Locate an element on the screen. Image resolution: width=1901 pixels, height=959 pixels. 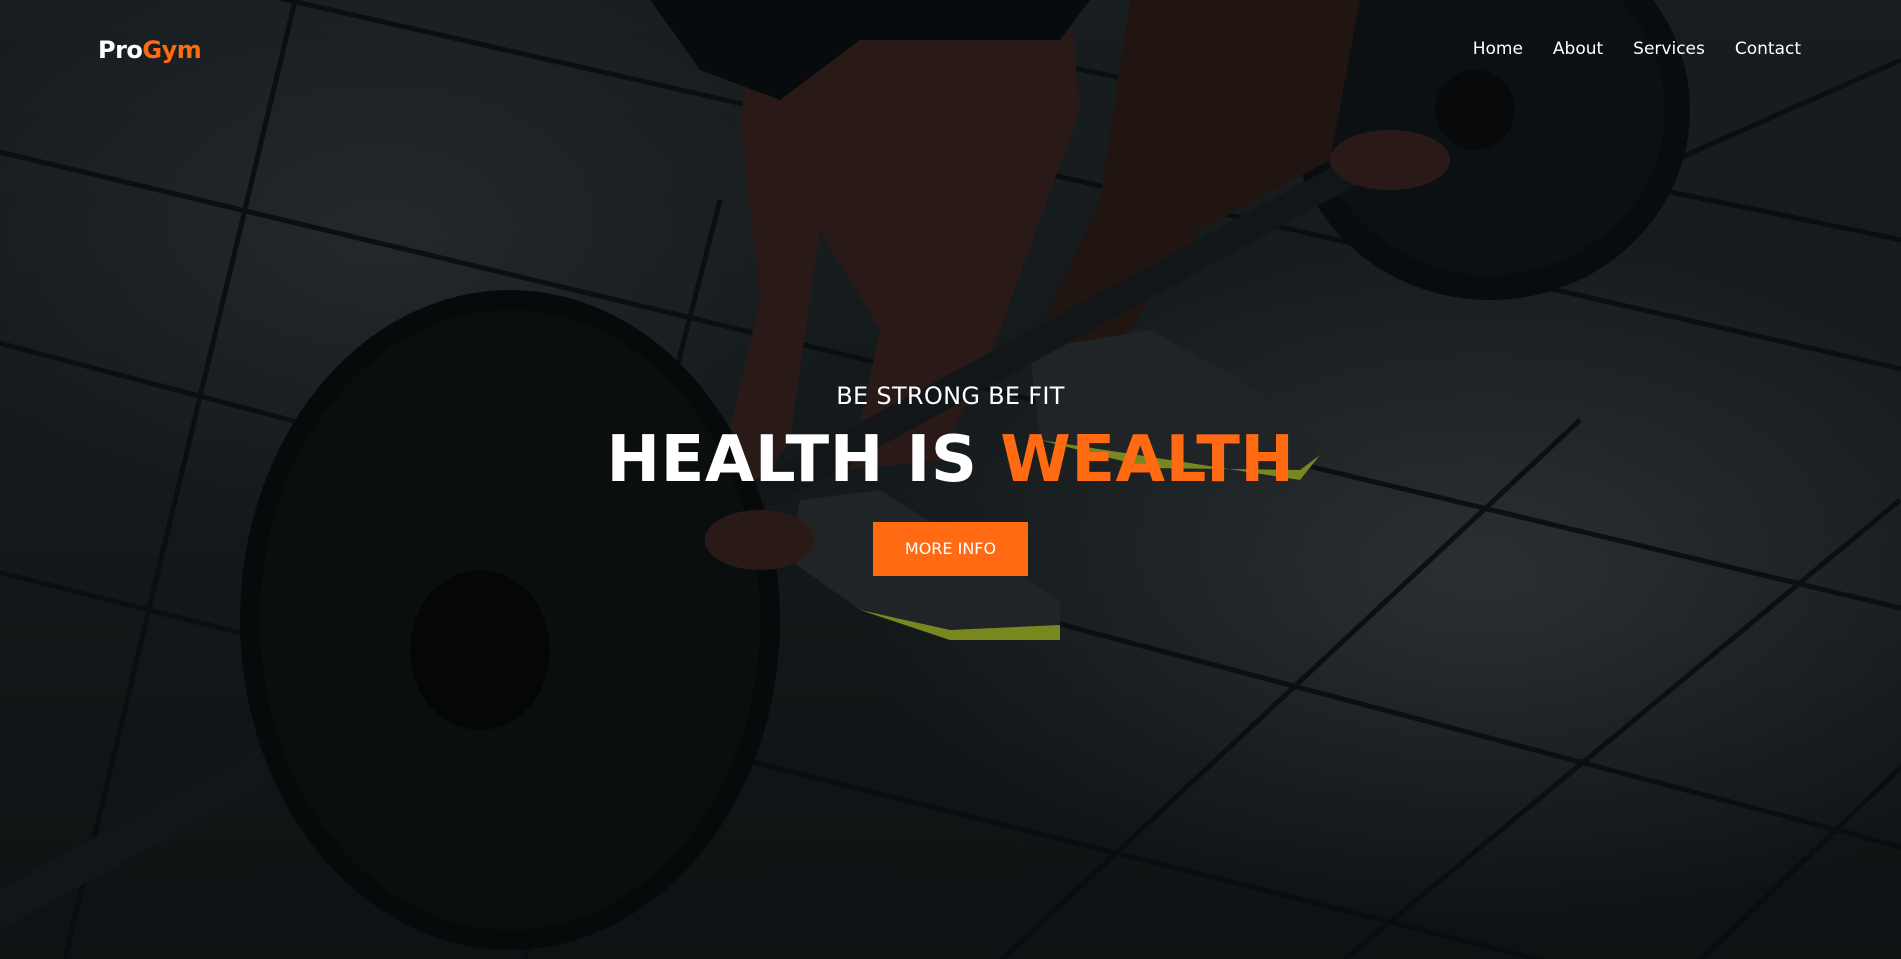
hero-tagline: BE STRONG BE FIT is located at coordinates (950, 396).